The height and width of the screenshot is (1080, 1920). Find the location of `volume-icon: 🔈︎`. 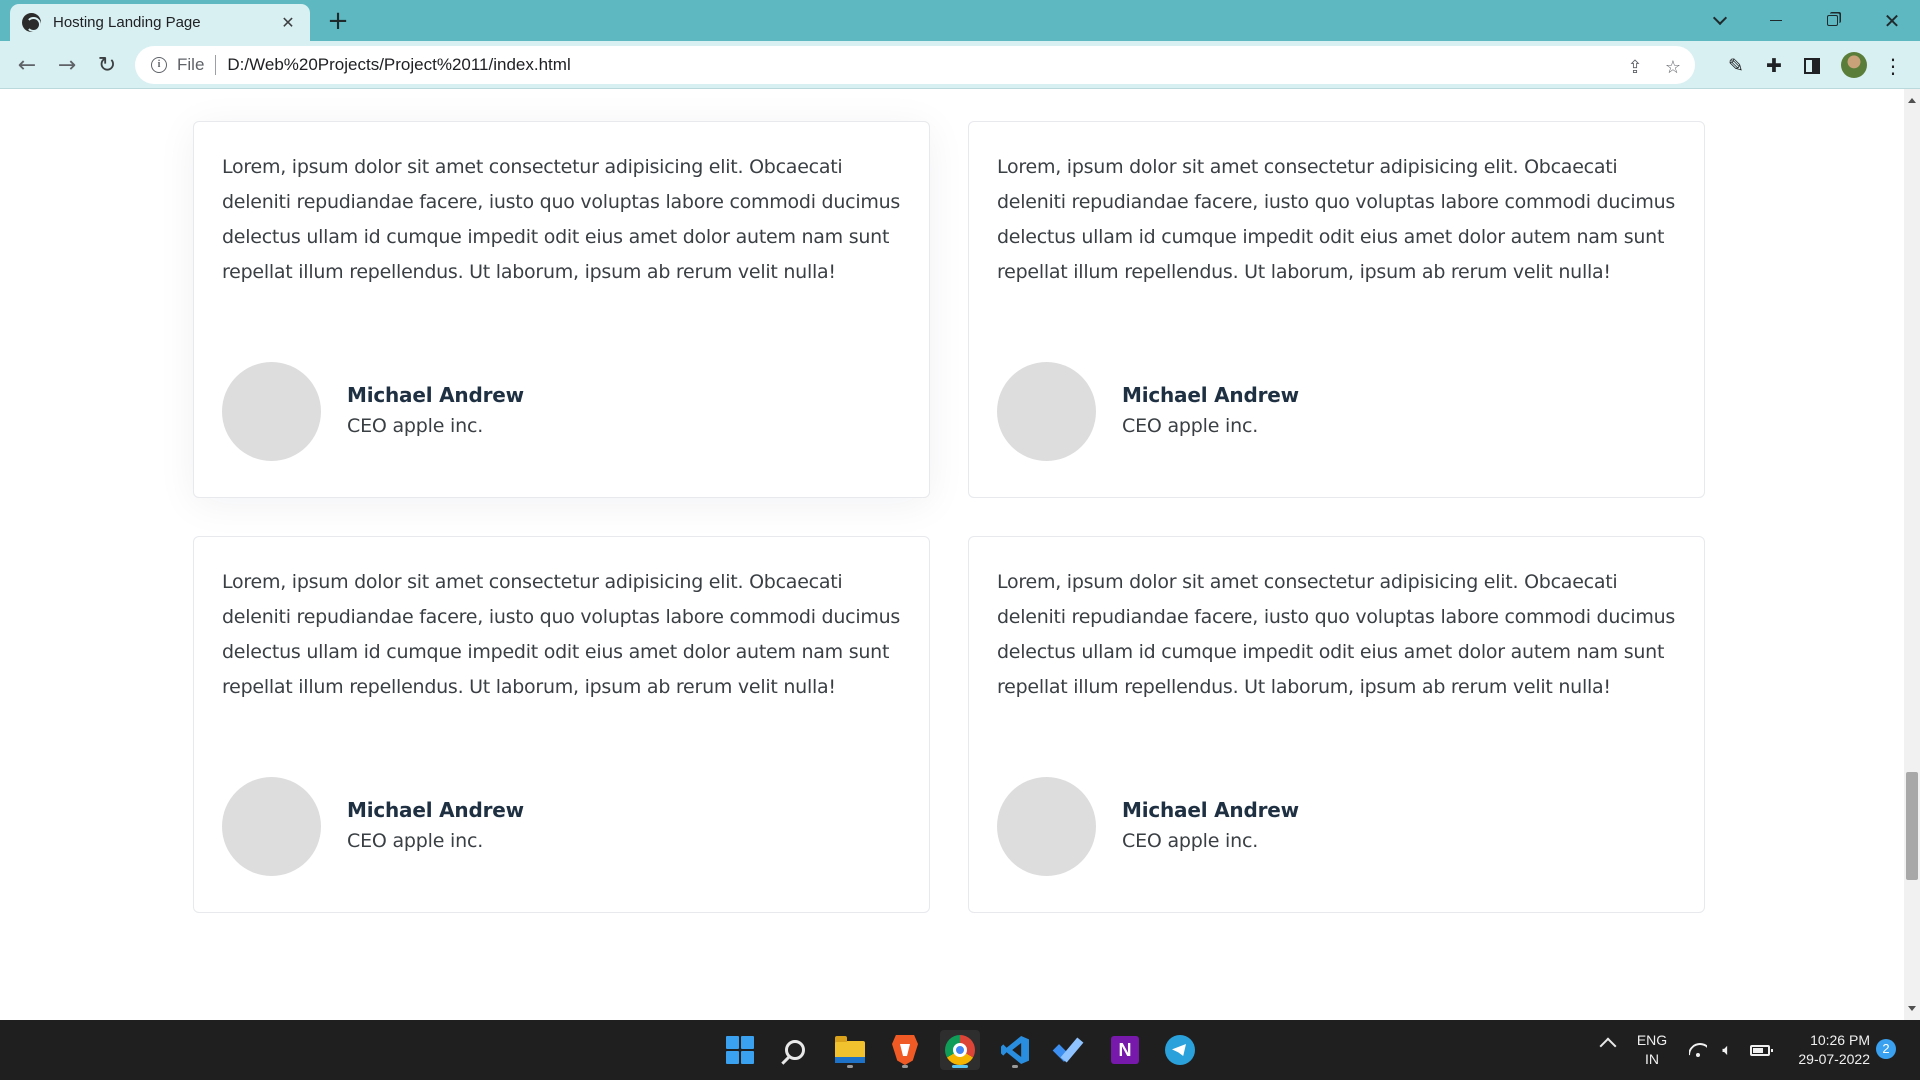

volume-icon: 🔈︎ is located at coordinates (1727, 1050).